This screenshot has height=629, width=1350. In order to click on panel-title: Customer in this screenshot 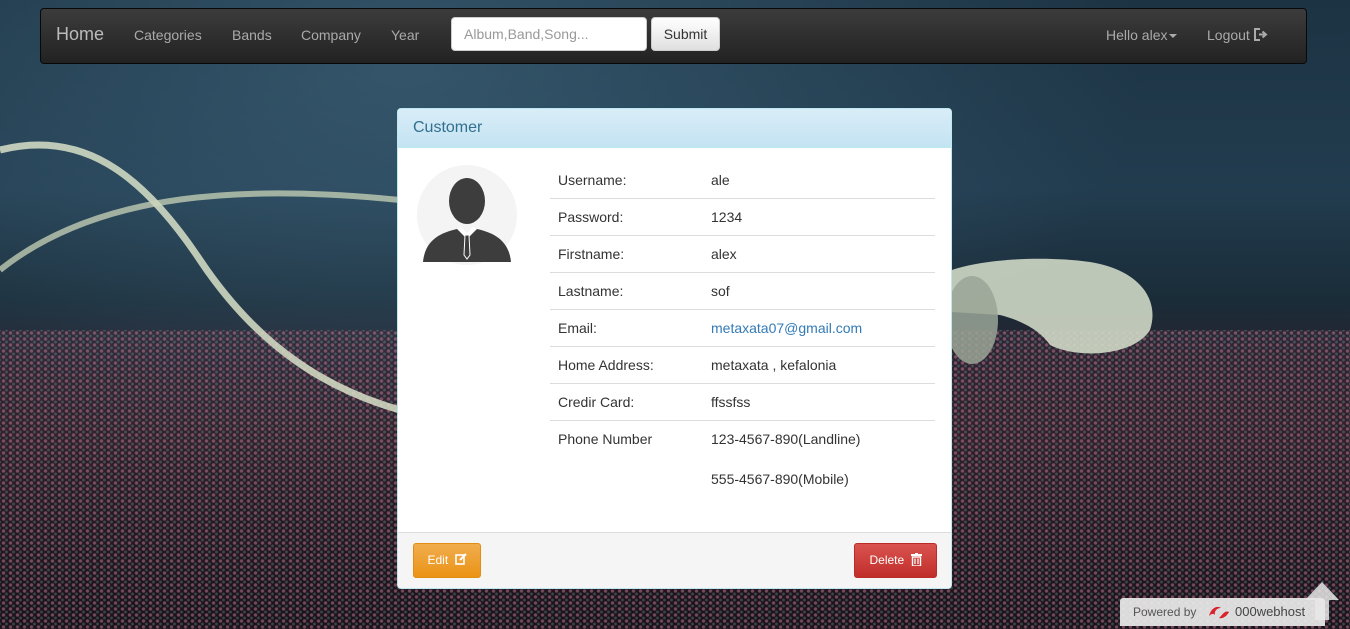, I will do `click(674, 128)`.